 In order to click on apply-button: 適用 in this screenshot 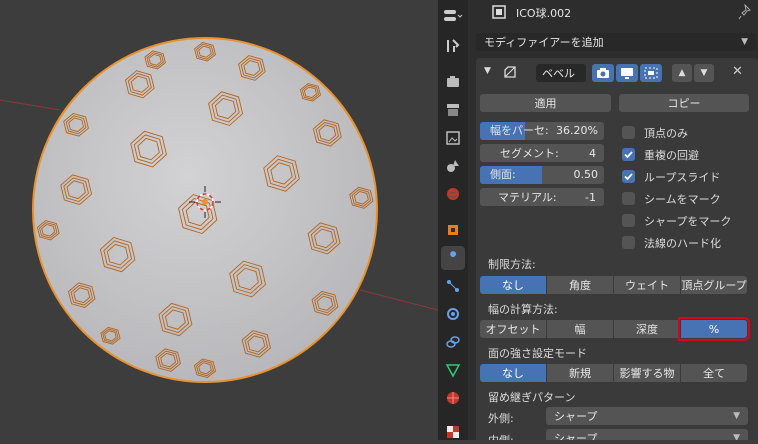, I will do `click(545, 103)`.